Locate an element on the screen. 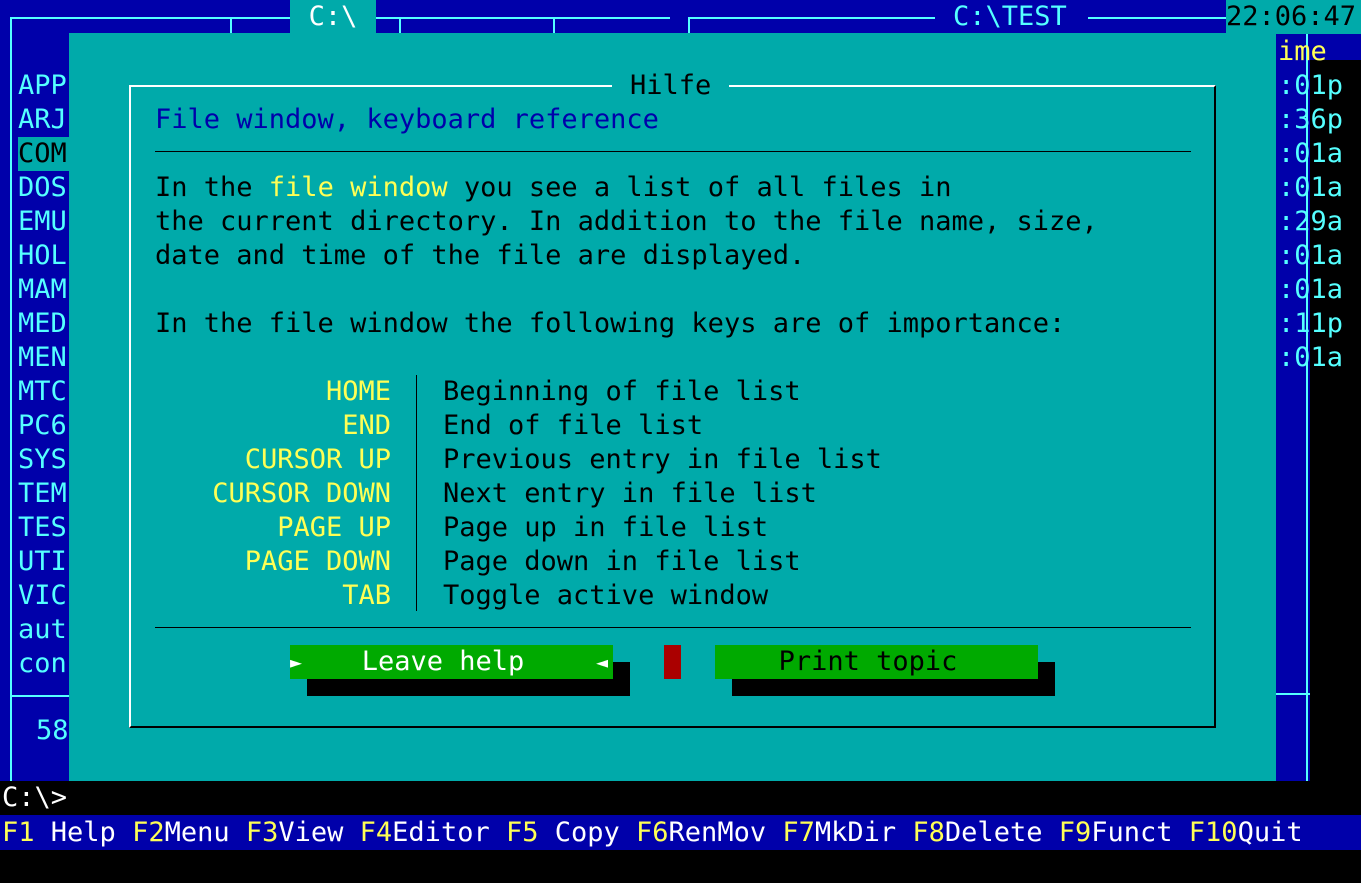 The width and height of the screenshot is (1361, 883). help-link-file-window: file window is located at coordinates (358, 187).